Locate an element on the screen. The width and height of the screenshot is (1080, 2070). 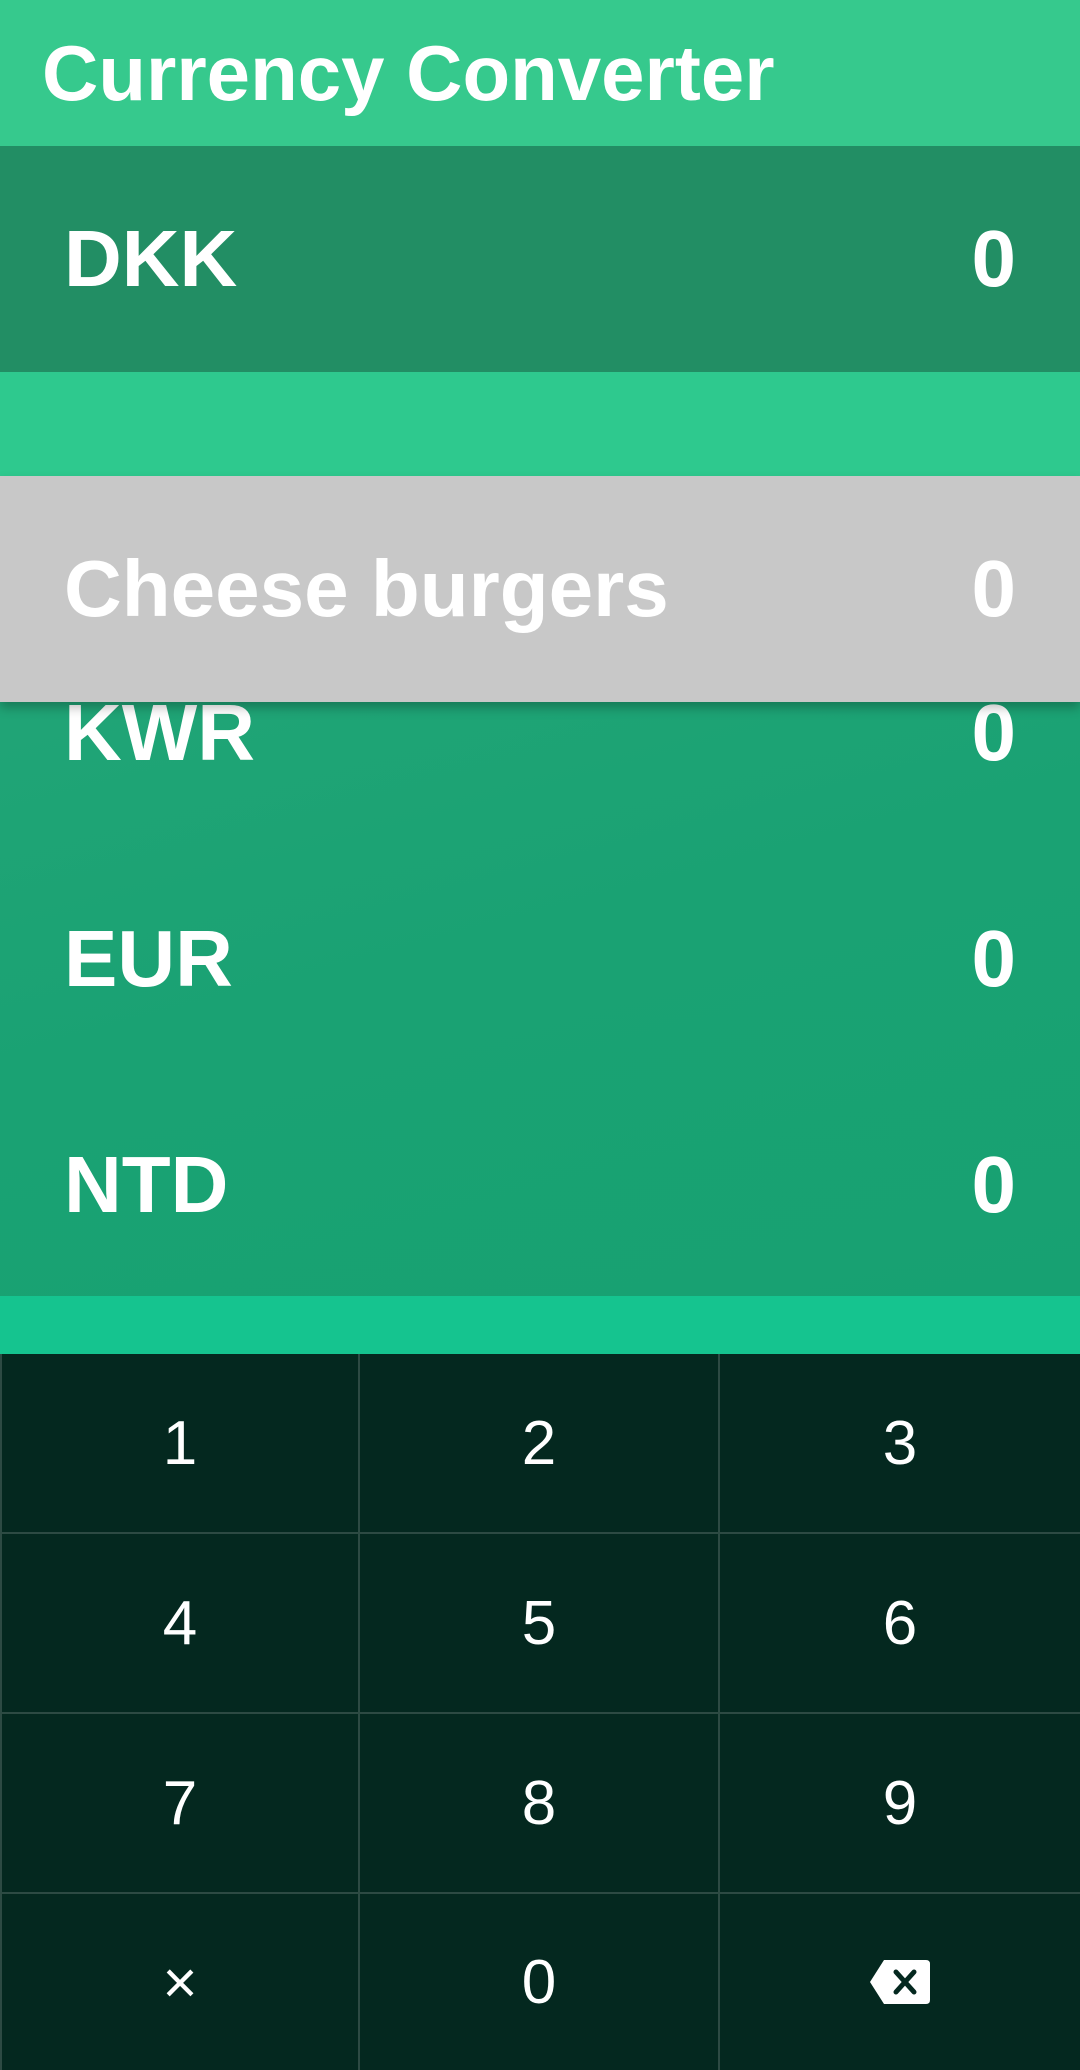
currency-row-eur: EUR 0 is located at coordinates (540, 959).